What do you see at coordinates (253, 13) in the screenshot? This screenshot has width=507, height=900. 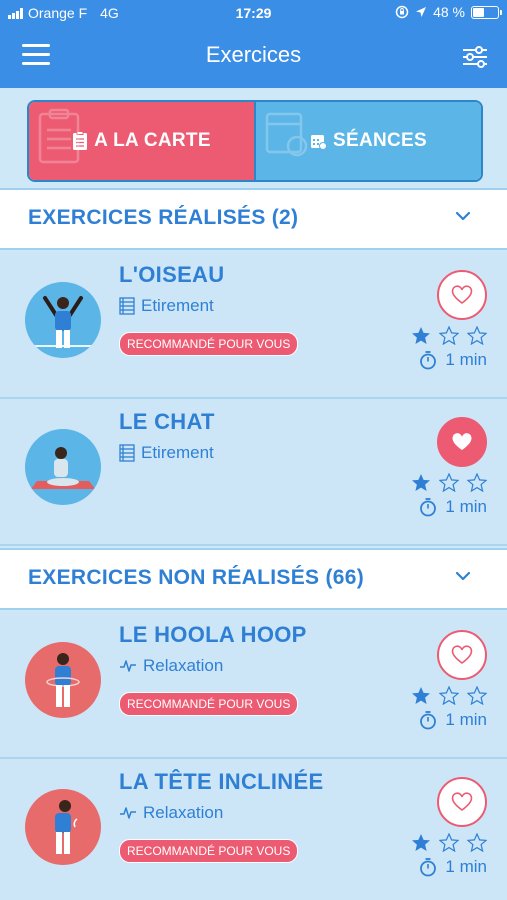 I see `status-bar: Orange F 4G 17:29 48 %` at bounding box center [253, 13].